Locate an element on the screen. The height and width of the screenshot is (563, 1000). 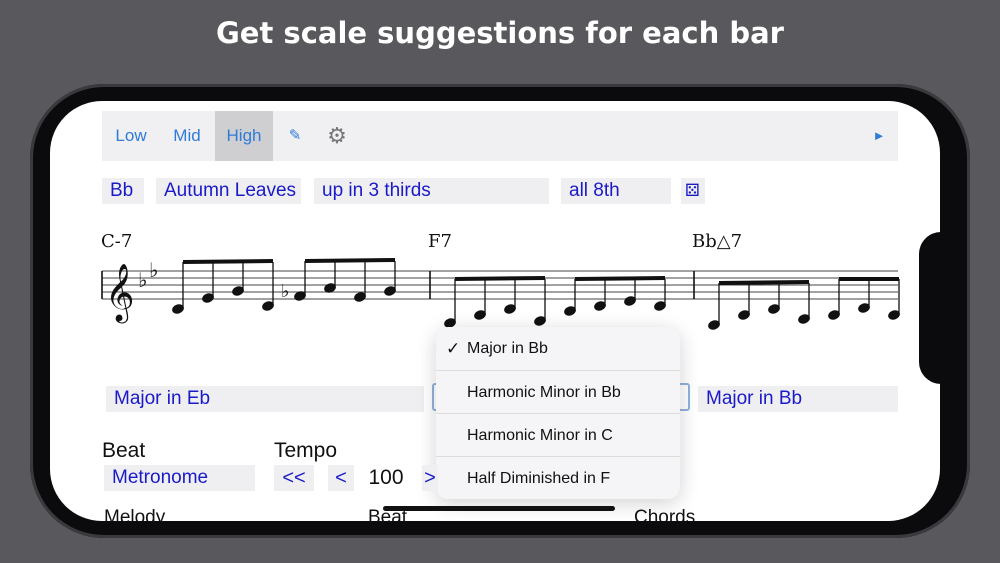
pencil-icon: ✎ is located at coordinates (295, 136).